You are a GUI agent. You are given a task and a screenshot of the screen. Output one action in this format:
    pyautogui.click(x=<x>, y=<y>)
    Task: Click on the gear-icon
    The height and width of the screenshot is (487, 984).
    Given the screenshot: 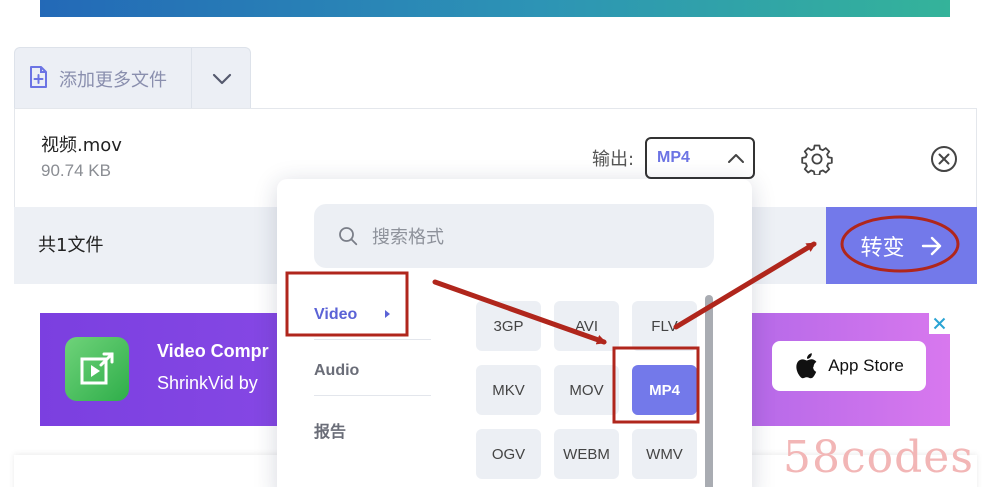 What is the action you would take?
    pyautogui.click(x=817, y=159)
    